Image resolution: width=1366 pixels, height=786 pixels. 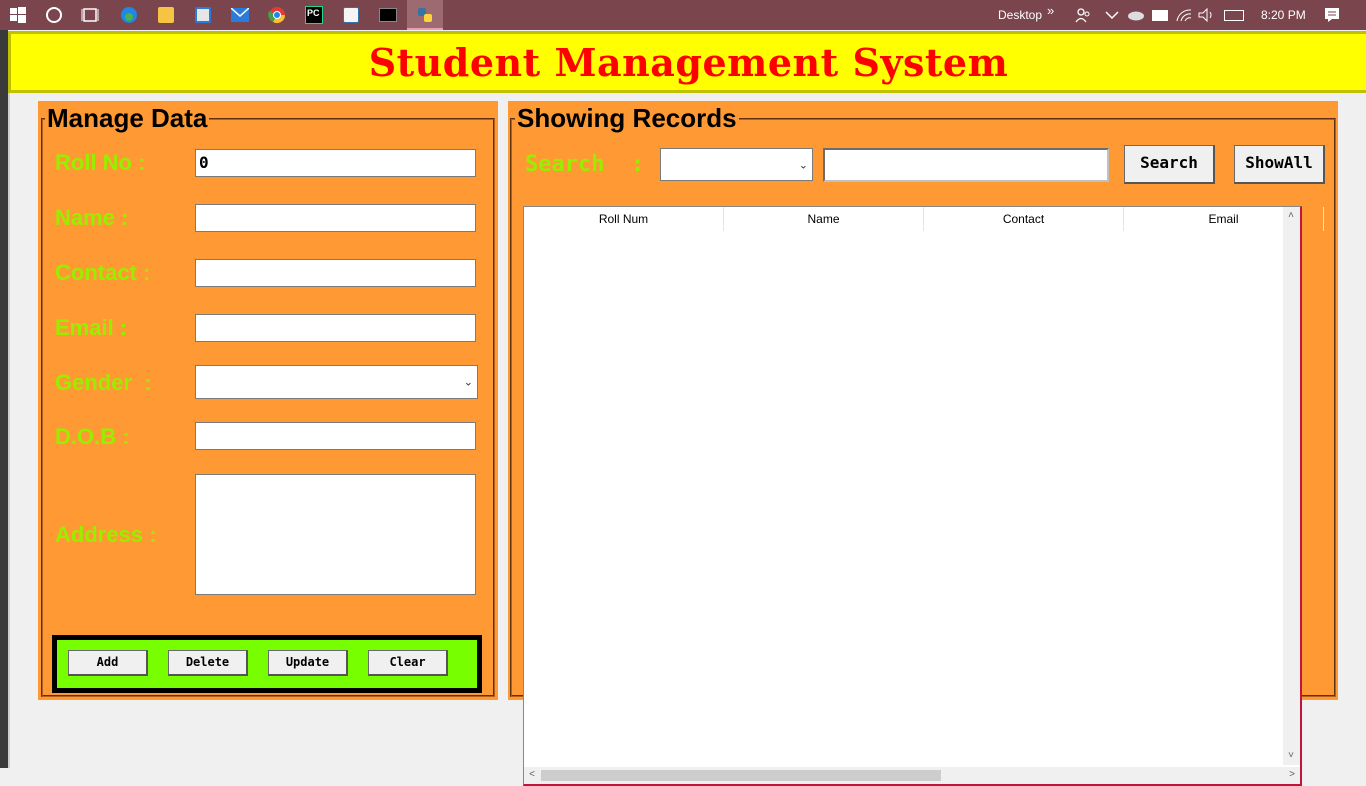 I want to click on roll-no-label: Roll No :, so click(x=100, y=162).